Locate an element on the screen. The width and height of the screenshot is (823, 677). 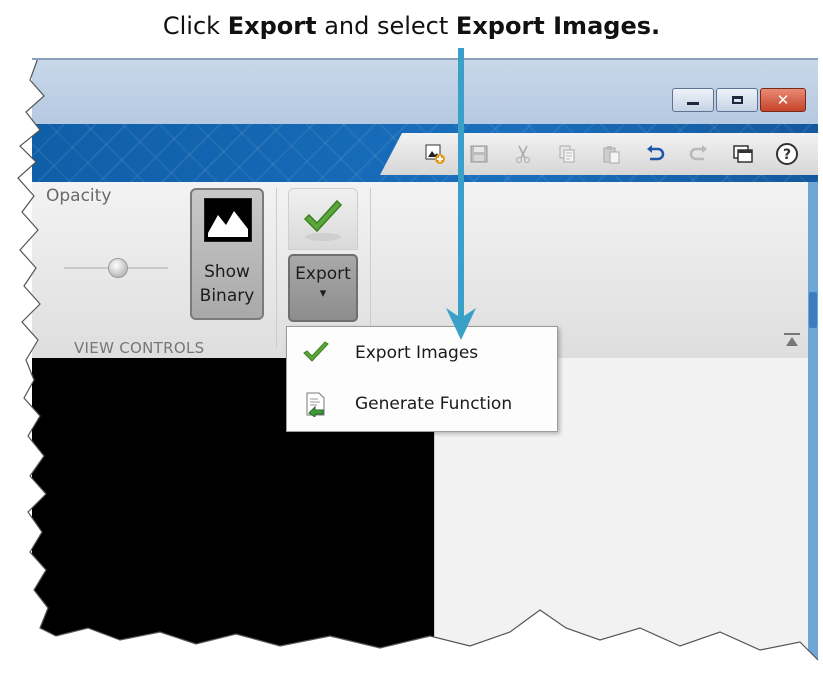
instruction-bold-export: Export is located at coordinates (272, 26).